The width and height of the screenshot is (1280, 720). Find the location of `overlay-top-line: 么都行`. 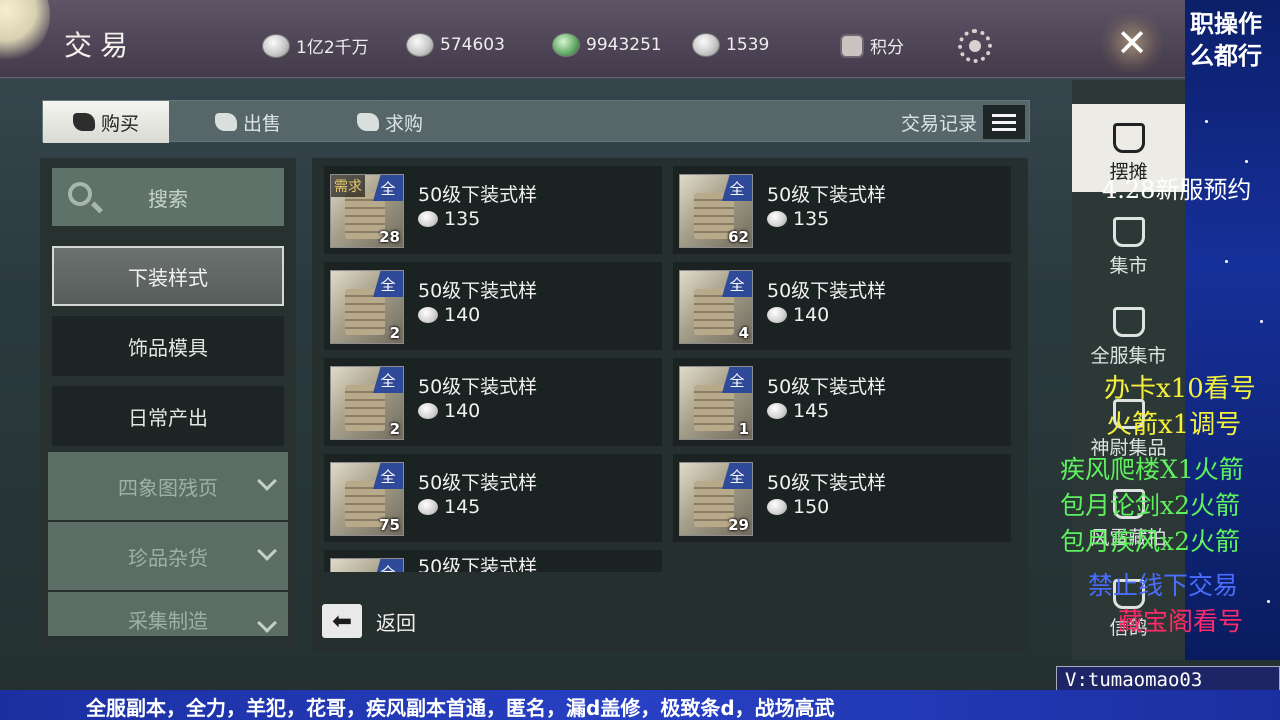

overlay-top-line: 么都行 is located at coordinates (1226, 56).